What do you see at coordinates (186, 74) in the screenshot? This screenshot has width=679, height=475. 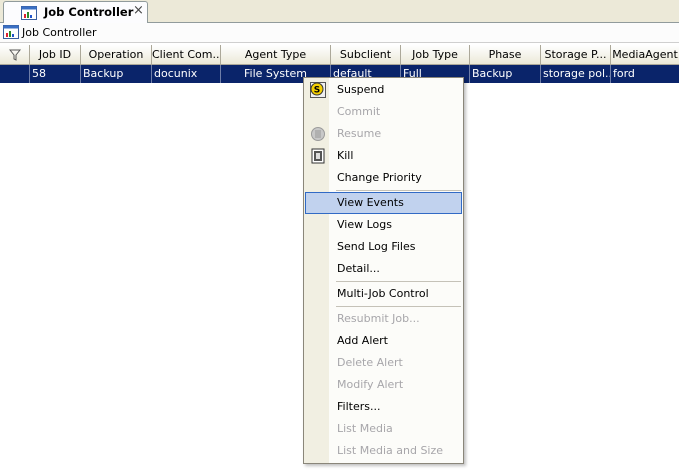 I see `cell-client-computer: docunix` at bounding box center [186, 74].